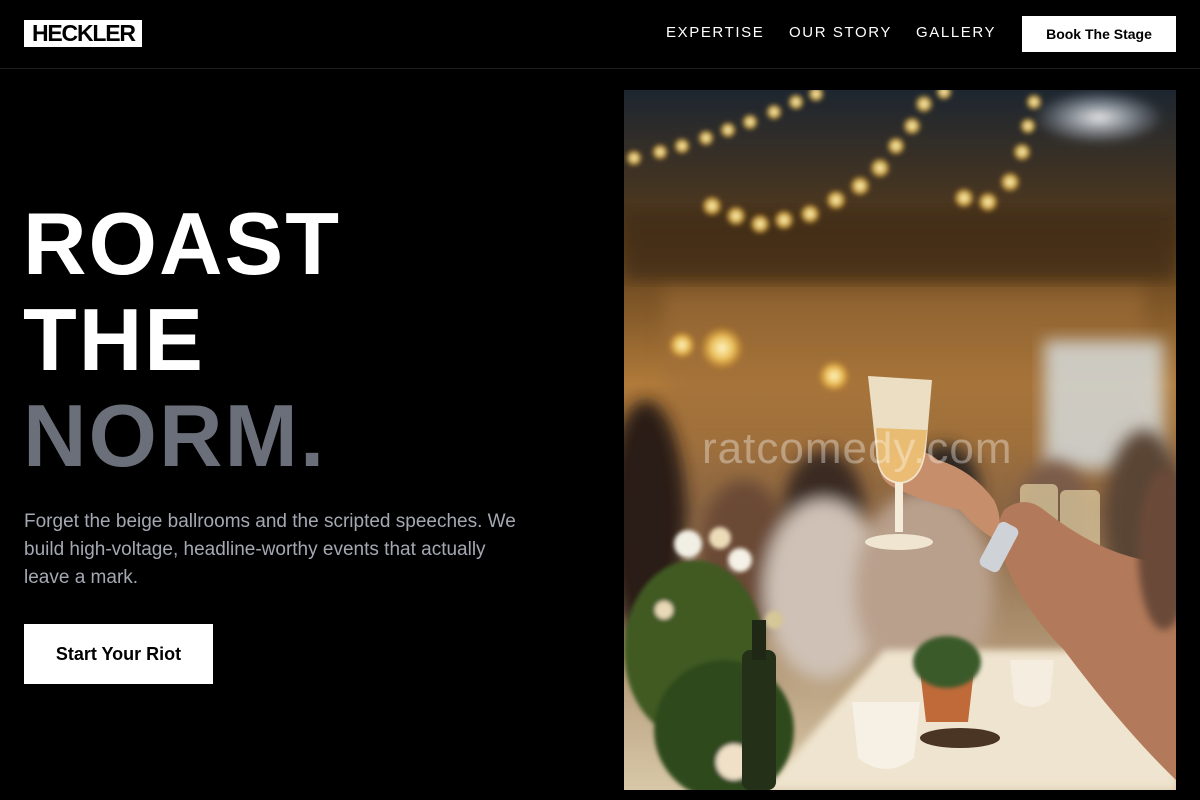 This screenshot has width=1200, height=800. I want to click on photo-watermark: ratcomedy.com, so click(857, 448).